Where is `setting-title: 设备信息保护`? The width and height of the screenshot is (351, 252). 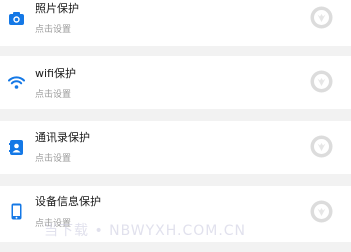 setting-title: 设备信息保护 is located at coordinates (68, 201).